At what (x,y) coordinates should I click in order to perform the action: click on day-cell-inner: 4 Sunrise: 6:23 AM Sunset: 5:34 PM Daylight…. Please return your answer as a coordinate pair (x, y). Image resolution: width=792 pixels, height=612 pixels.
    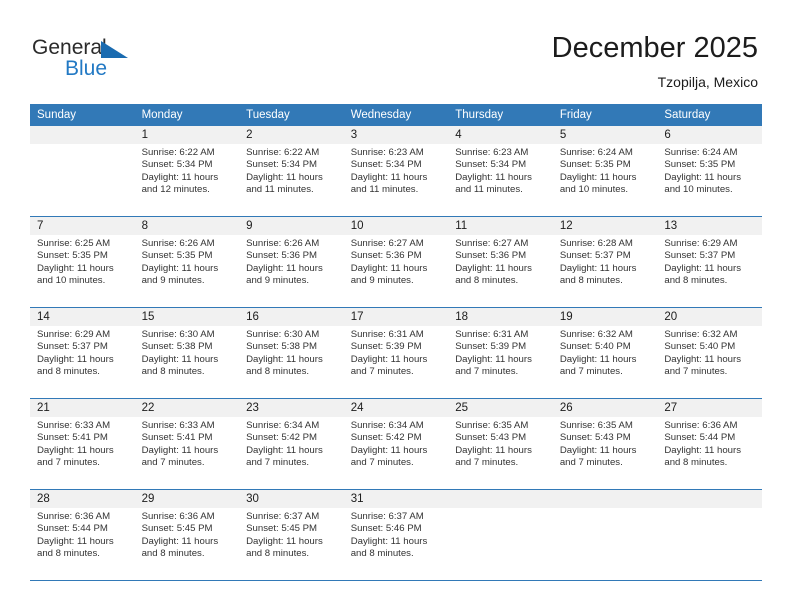
    Looking at the image, I should click on (500, 171).